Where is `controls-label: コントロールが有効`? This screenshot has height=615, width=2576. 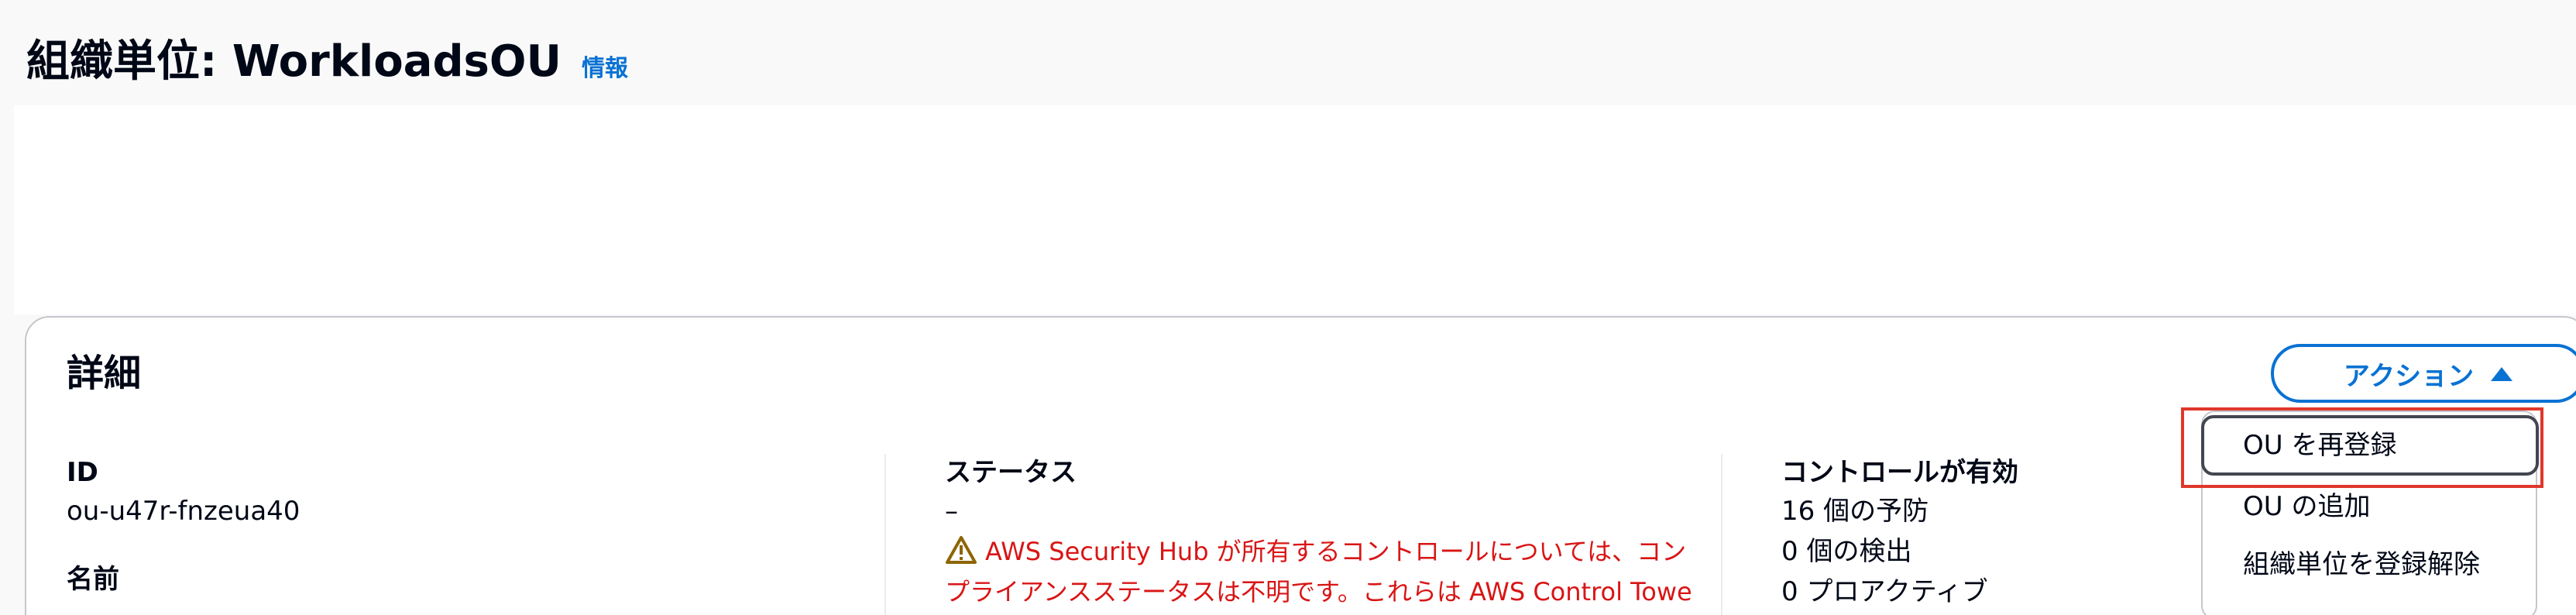 controls-label: コントロールが有効 is located at coordinates (1899, 472).